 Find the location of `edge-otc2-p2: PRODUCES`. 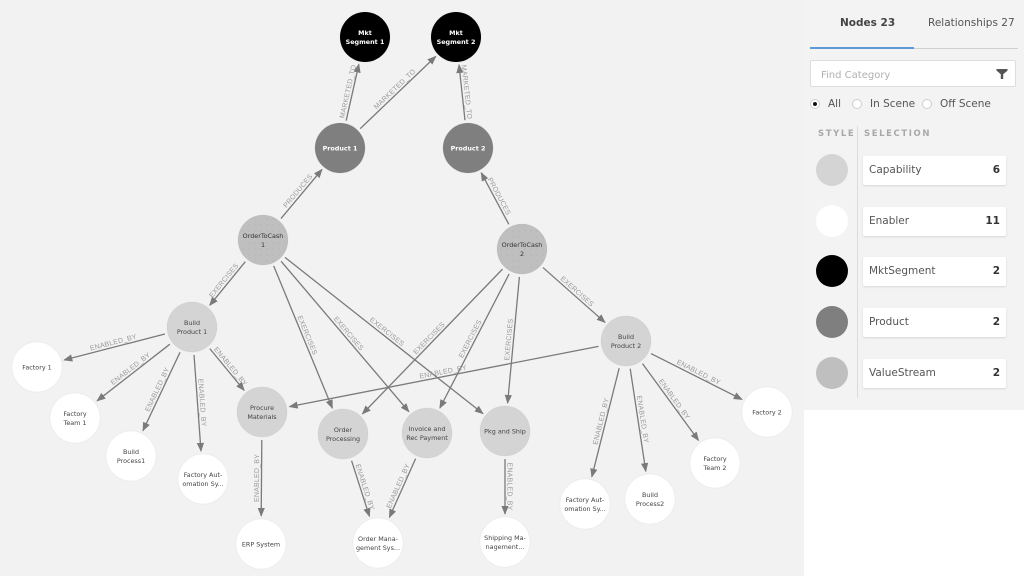

edge-otc2-p2: PRODUCES is located at coordinates (495, 198).